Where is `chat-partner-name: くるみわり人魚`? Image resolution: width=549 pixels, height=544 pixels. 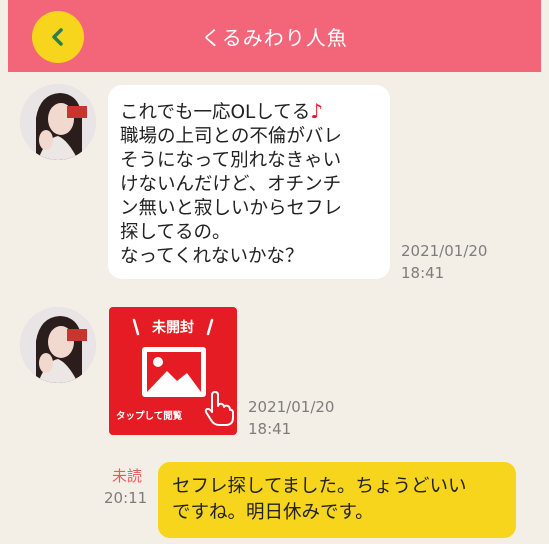
chat-partner-name: くるみわり人魚 is located at coordinates (274, 38).